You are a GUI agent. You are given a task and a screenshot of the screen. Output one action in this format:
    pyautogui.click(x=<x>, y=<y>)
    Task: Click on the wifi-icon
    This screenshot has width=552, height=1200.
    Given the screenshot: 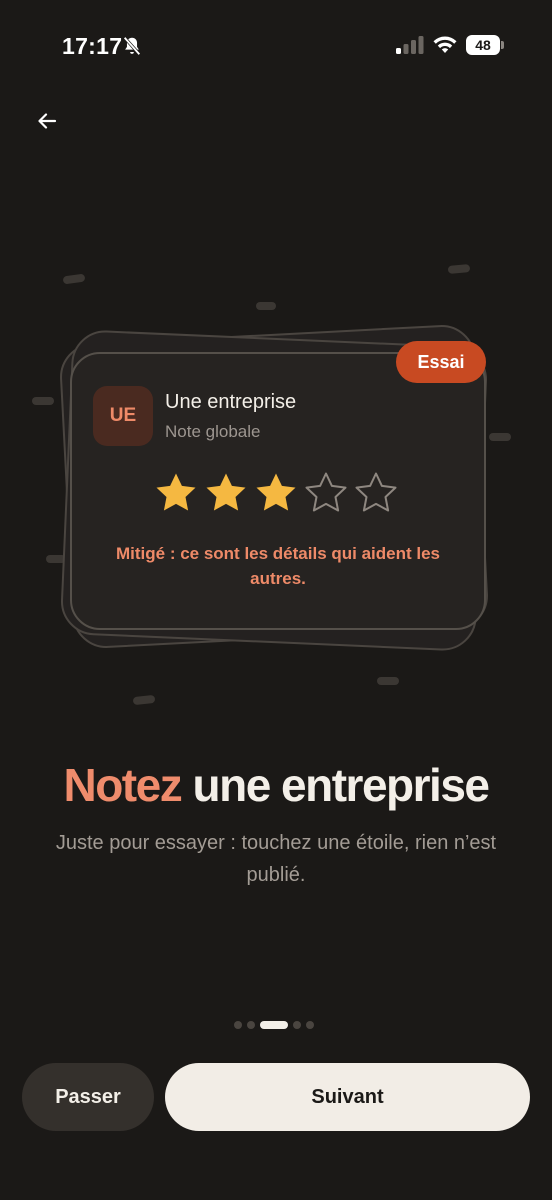 What is the action you would take?
    pyautogui.click(x=445, y=44)
    